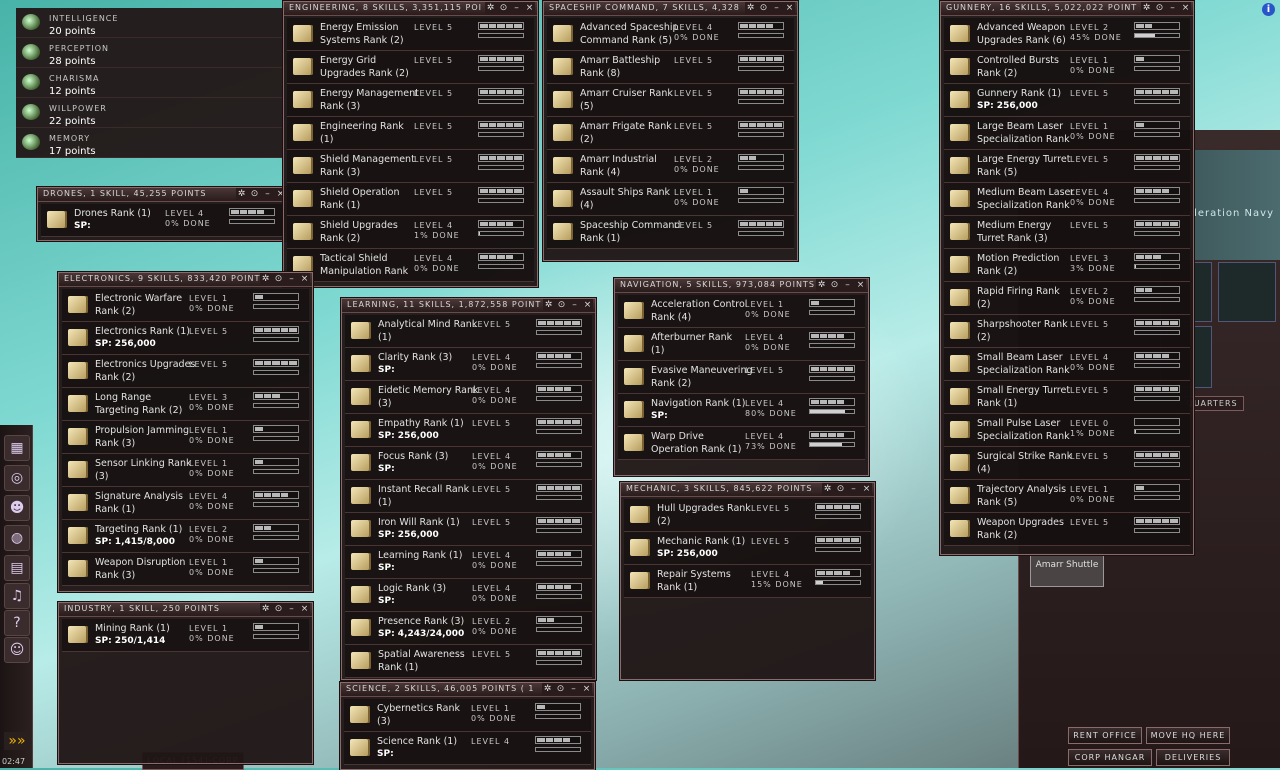  I want to click on corp-logo-icon, so click(1247, 292).